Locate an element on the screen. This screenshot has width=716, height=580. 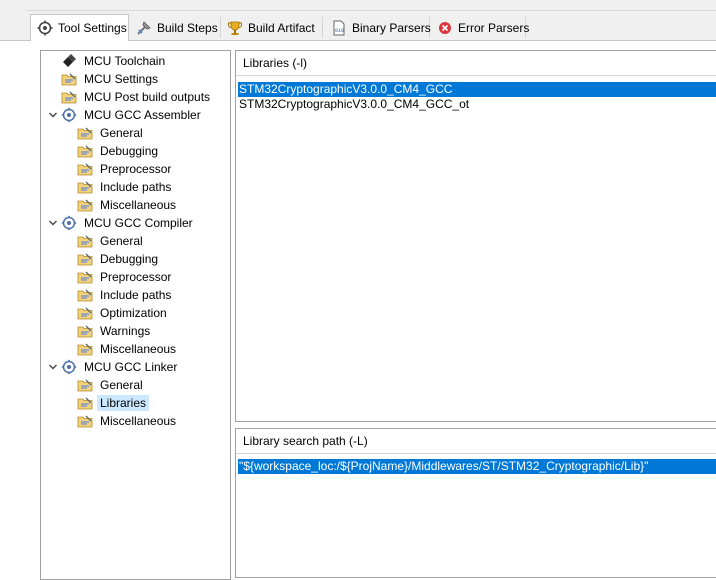
toolchain-icon is located at coordinates (69, 61).